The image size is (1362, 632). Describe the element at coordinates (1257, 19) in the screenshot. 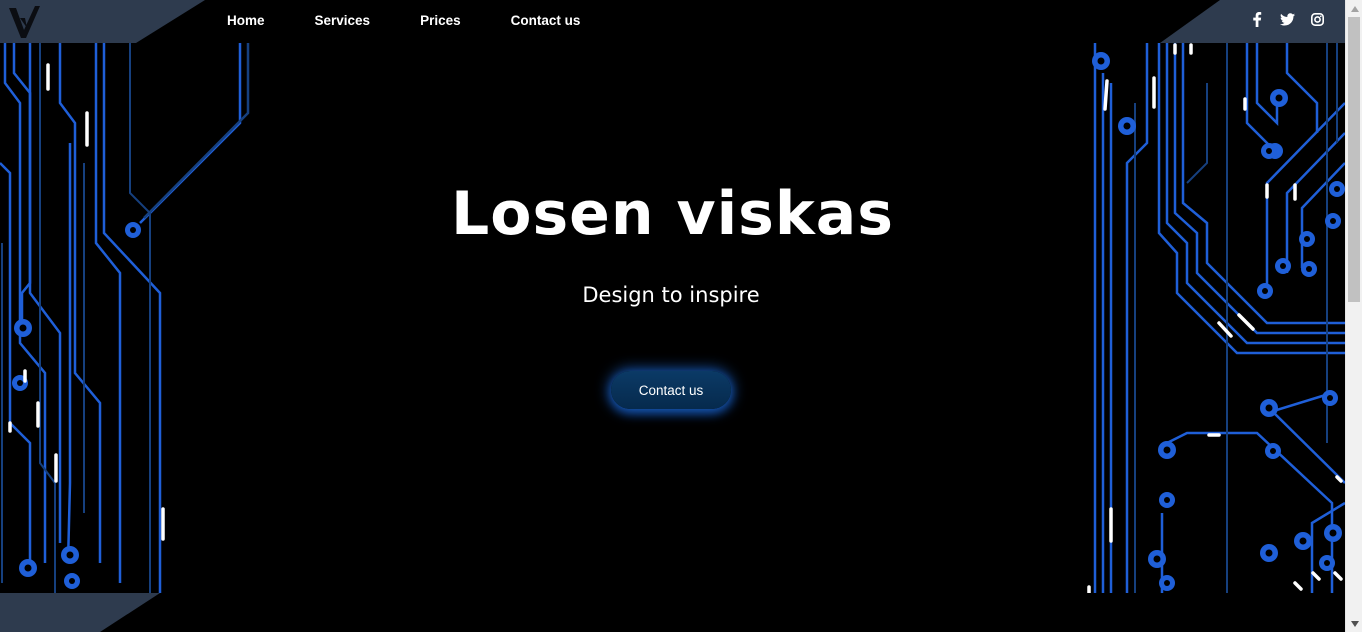

I see `facebook-icon` at that location.